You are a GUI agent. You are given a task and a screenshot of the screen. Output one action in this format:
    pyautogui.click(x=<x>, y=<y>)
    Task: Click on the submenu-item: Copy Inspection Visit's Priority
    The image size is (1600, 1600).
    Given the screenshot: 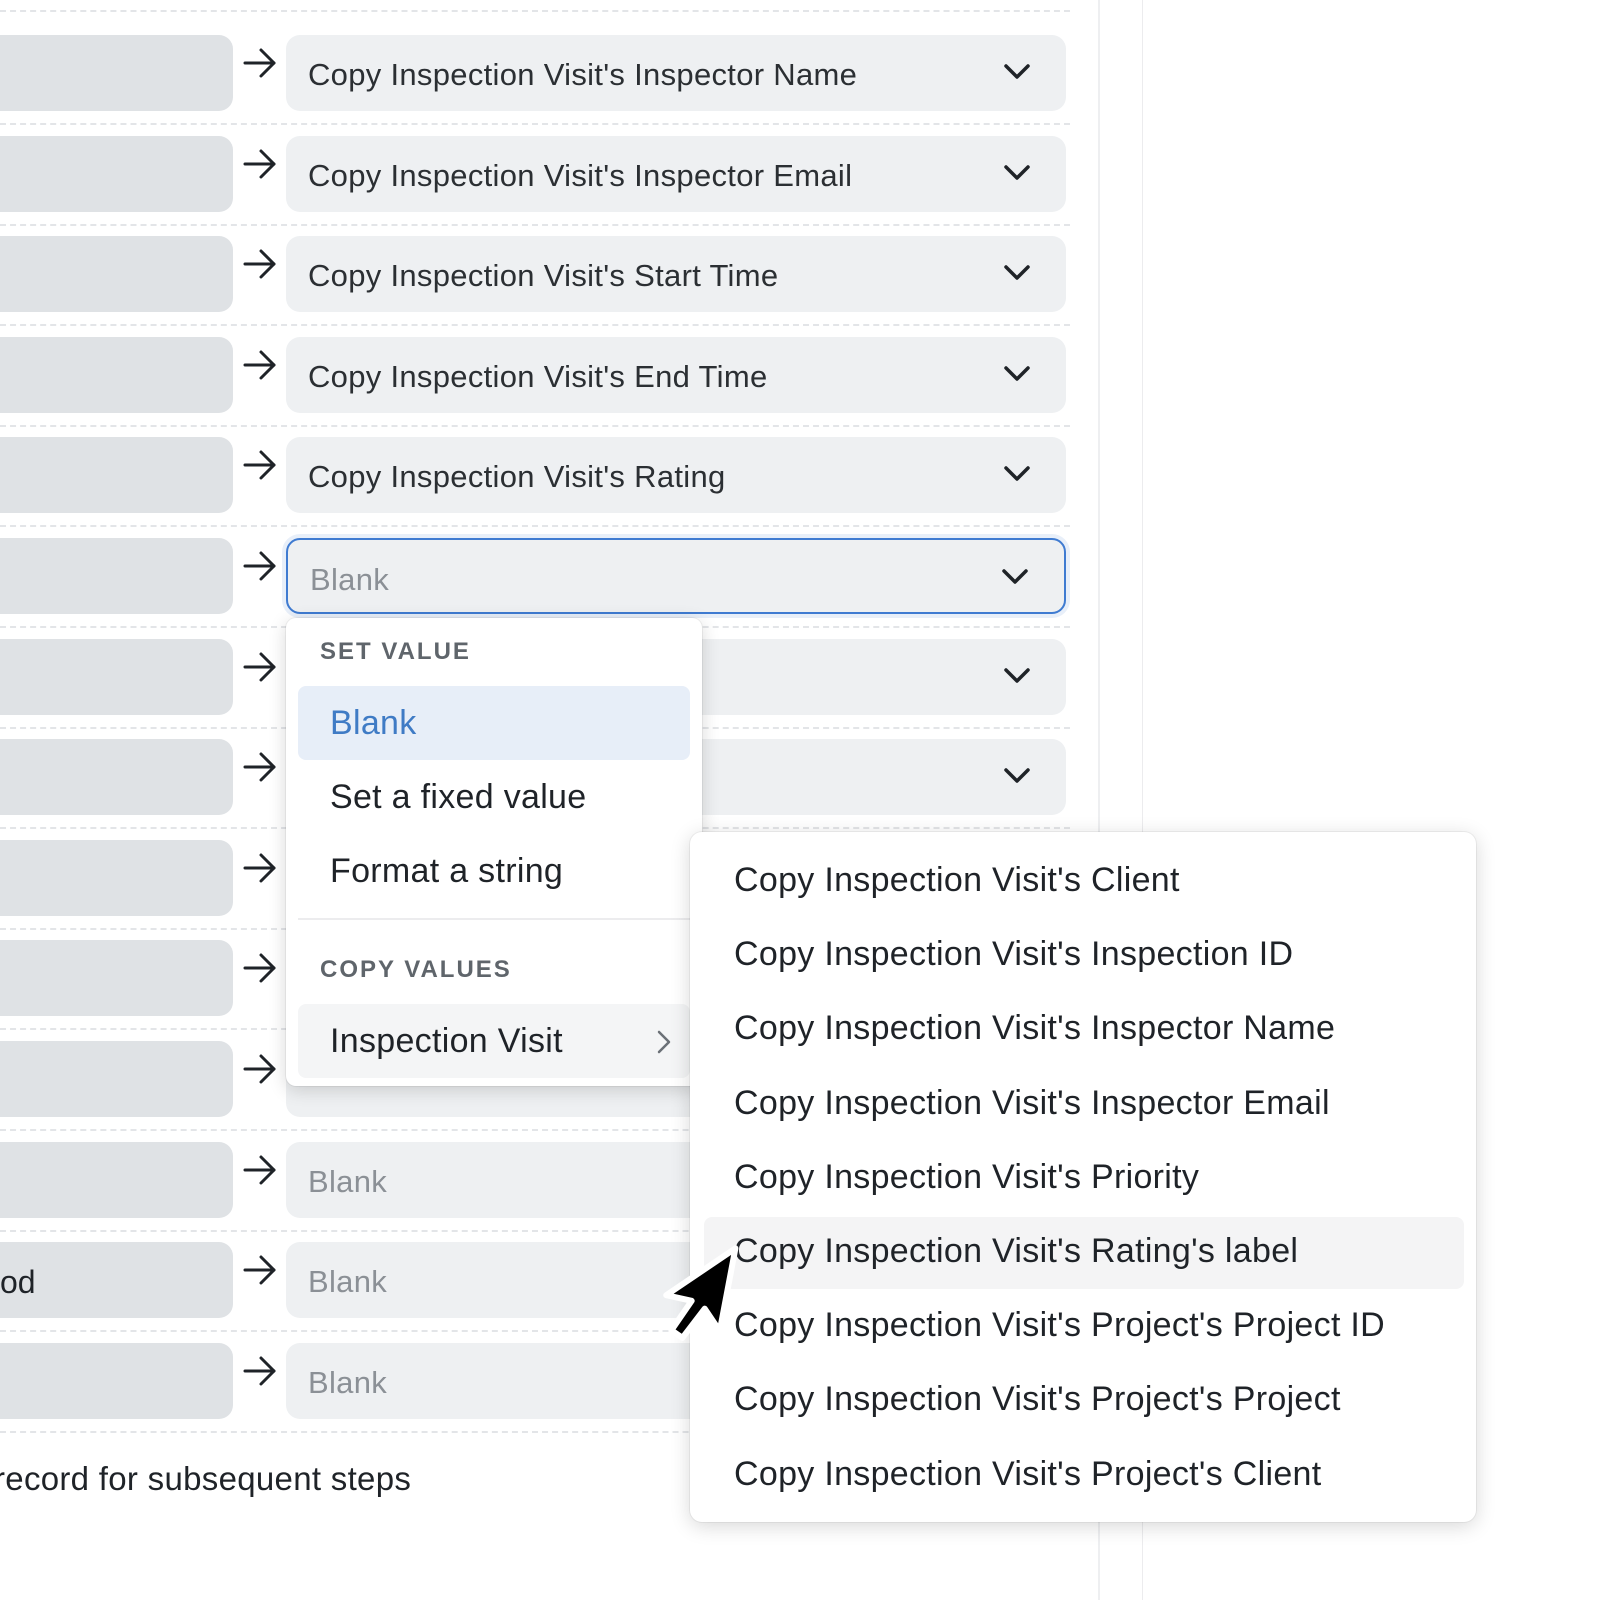 What is the action you would take?
    pyautogui.click(x=1084, y=1179)
    